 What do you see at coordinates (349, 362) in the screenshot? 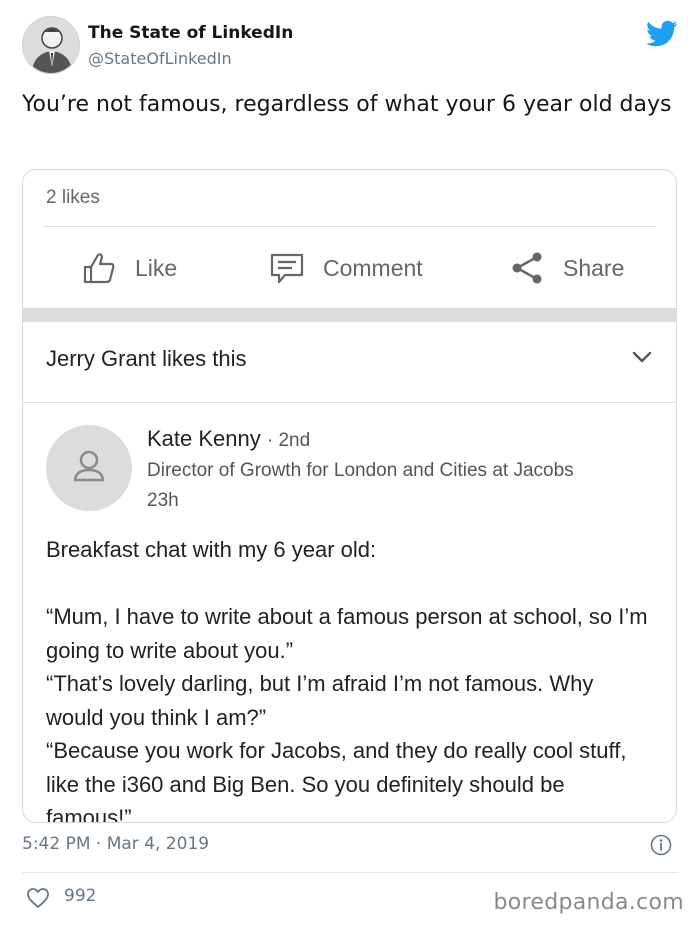
I see `social-action-row: Jerry Grant likes this` at bounding box center [349, 362].